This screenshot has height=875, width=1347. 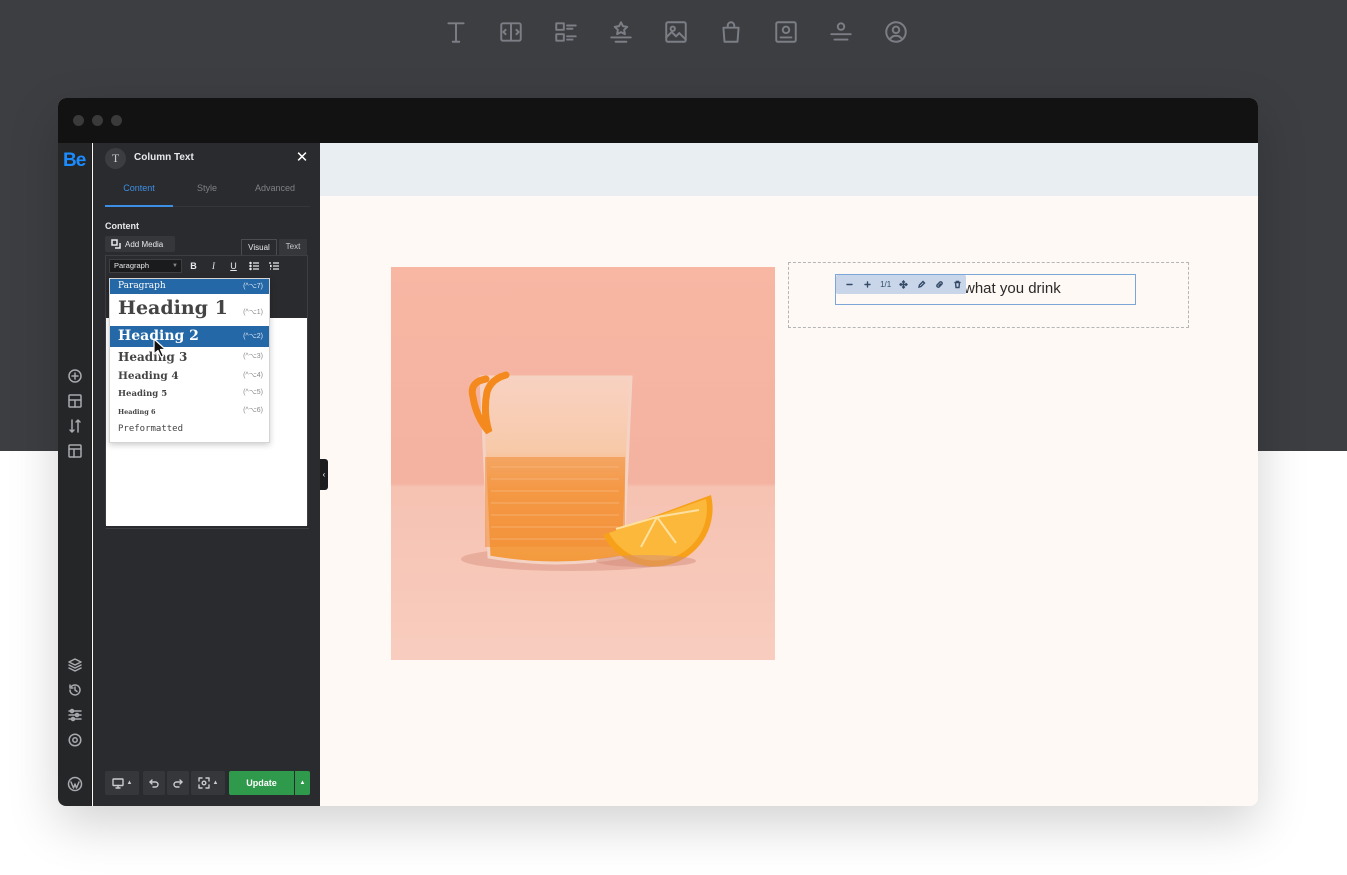 I want to click on format-select: Paragraph ▼, so click(x=145, y=266).